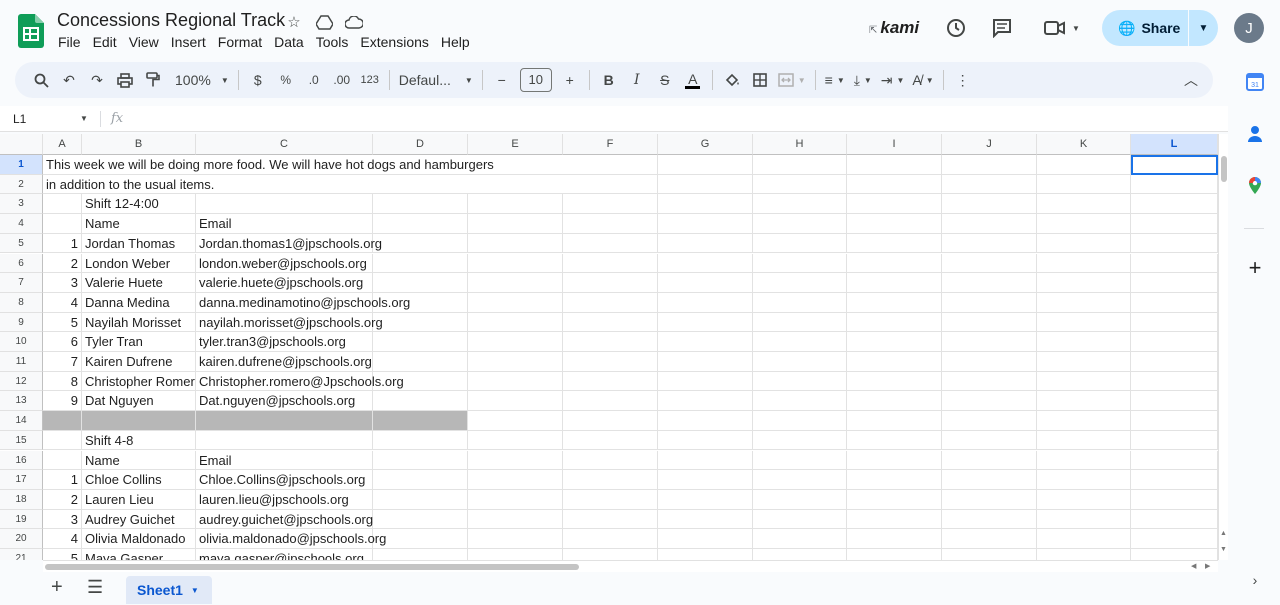 The height and width of the screenshot is (605, 1280). What do you see at coordinates (95, 587) in the screenshot?
I see `all-sheets-icon: ☰` at bounding box center [95, 587].